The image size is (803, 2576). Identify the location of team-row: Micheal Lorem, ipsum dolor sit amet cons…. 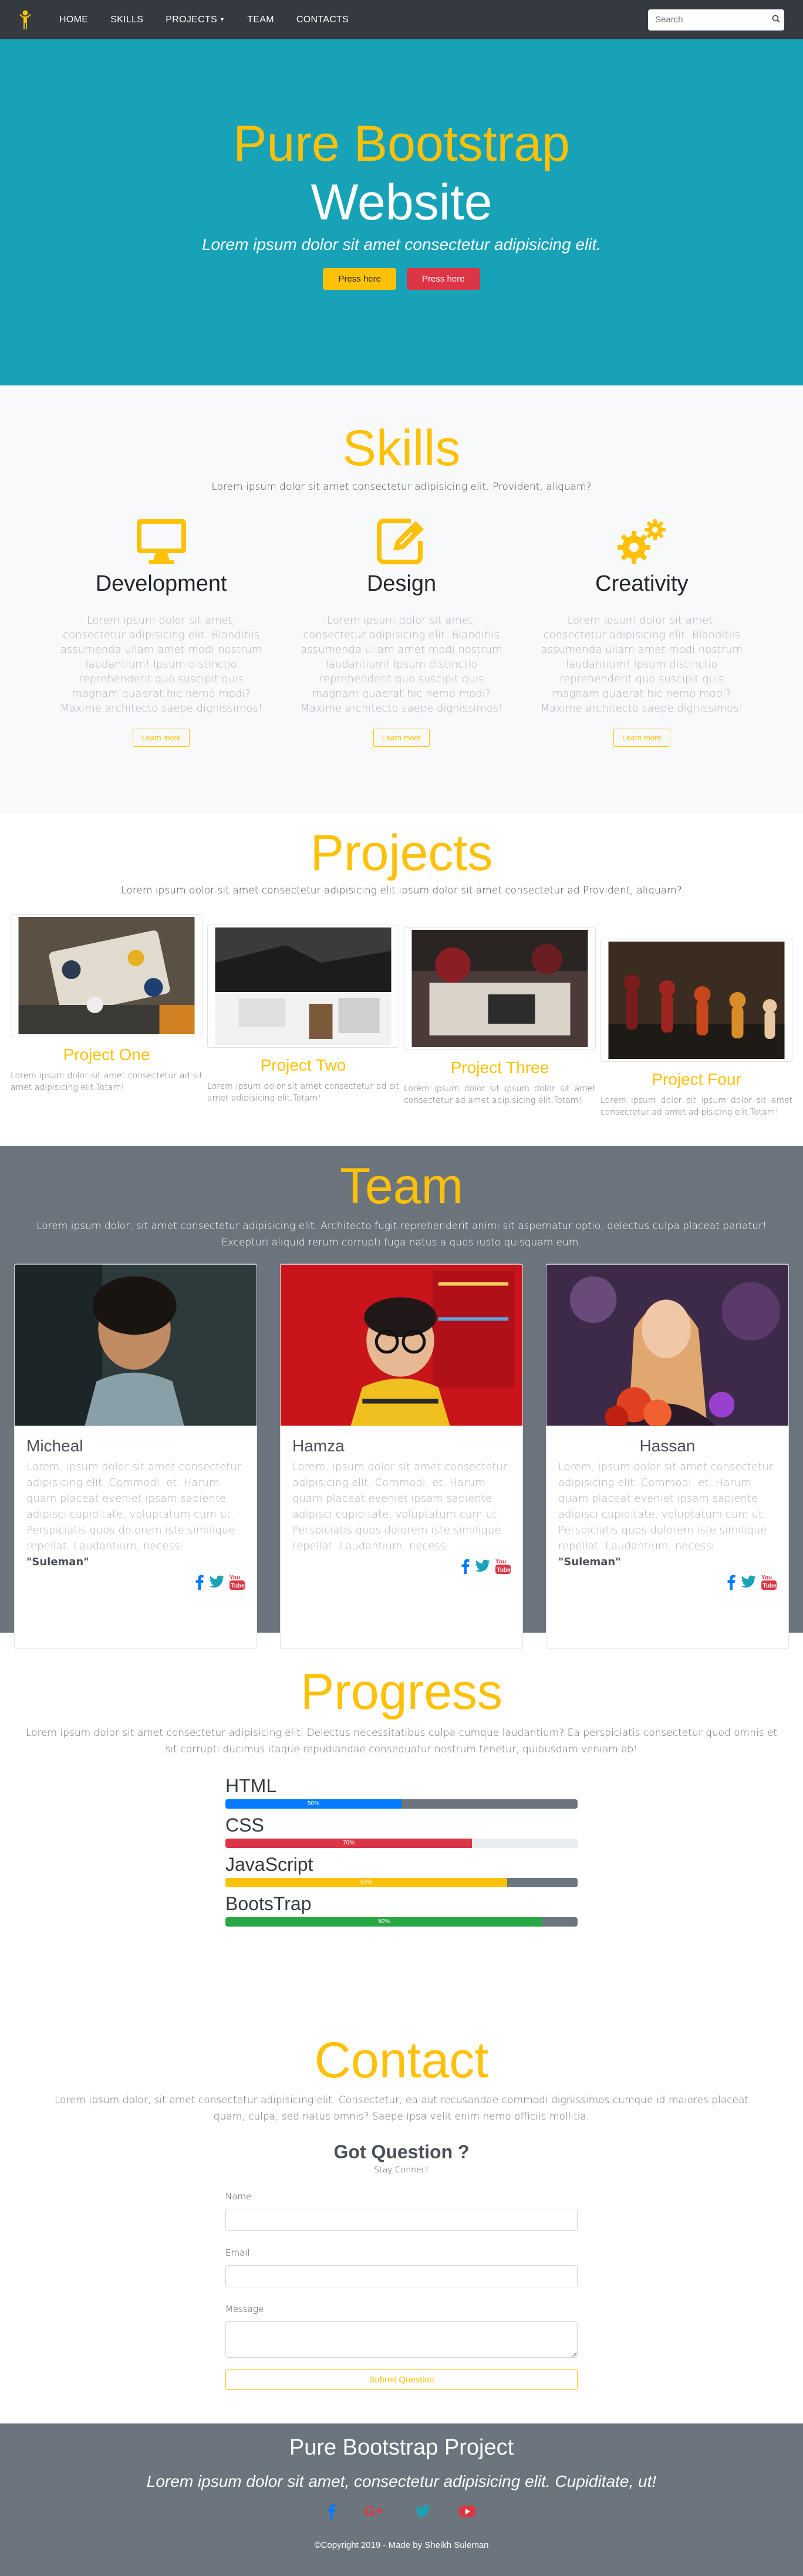
(401, 1456).